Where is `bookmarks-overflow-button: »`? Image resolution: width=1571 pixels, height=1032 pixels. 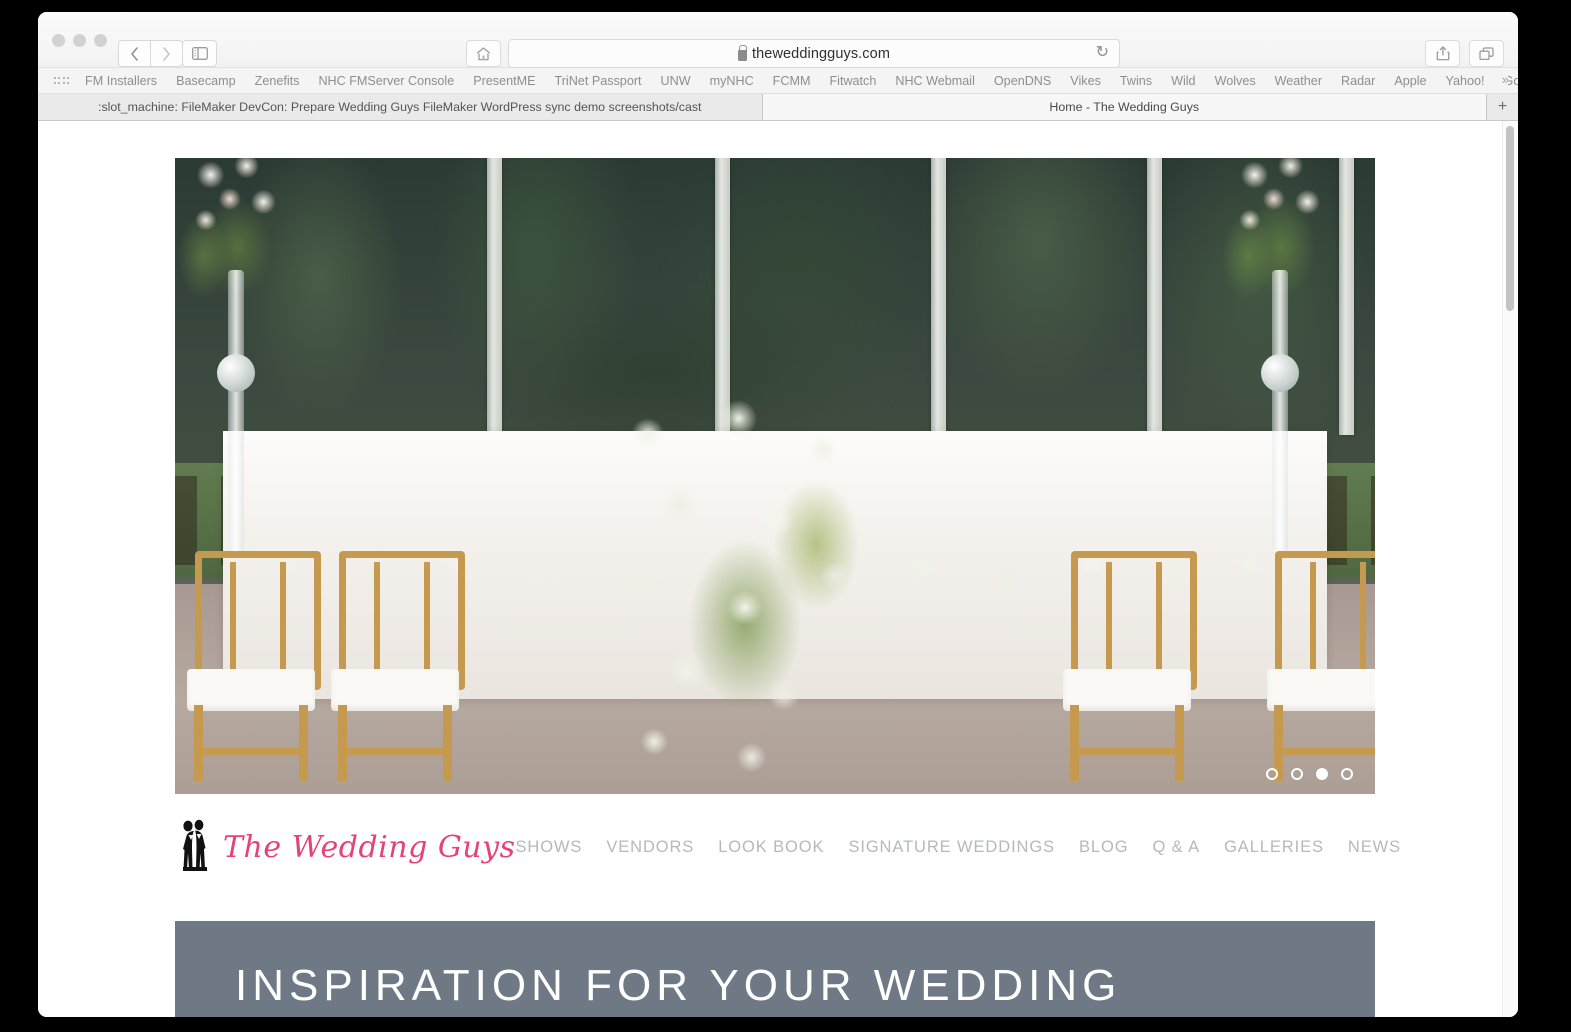
bookmarks-overflow-button: » is located at coordinates (1501, 79).